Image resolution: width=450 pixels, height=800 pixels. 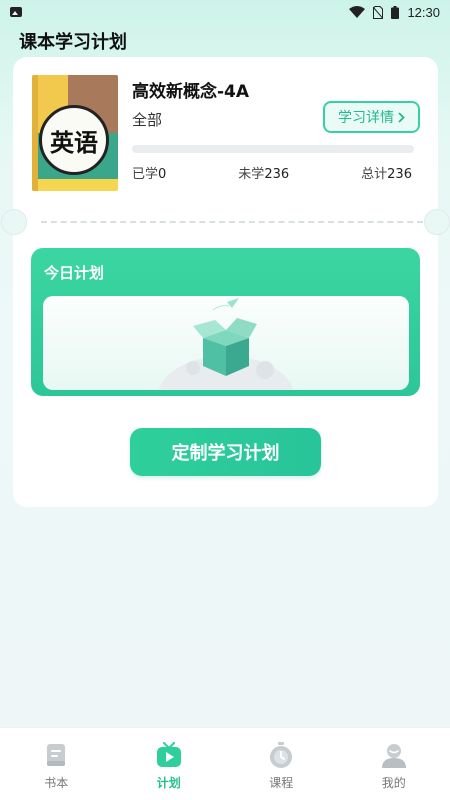 What do you see at coordinates (357, 12) in the screenshot?
I see `wifi-icon` at bounding box center [357, 12].